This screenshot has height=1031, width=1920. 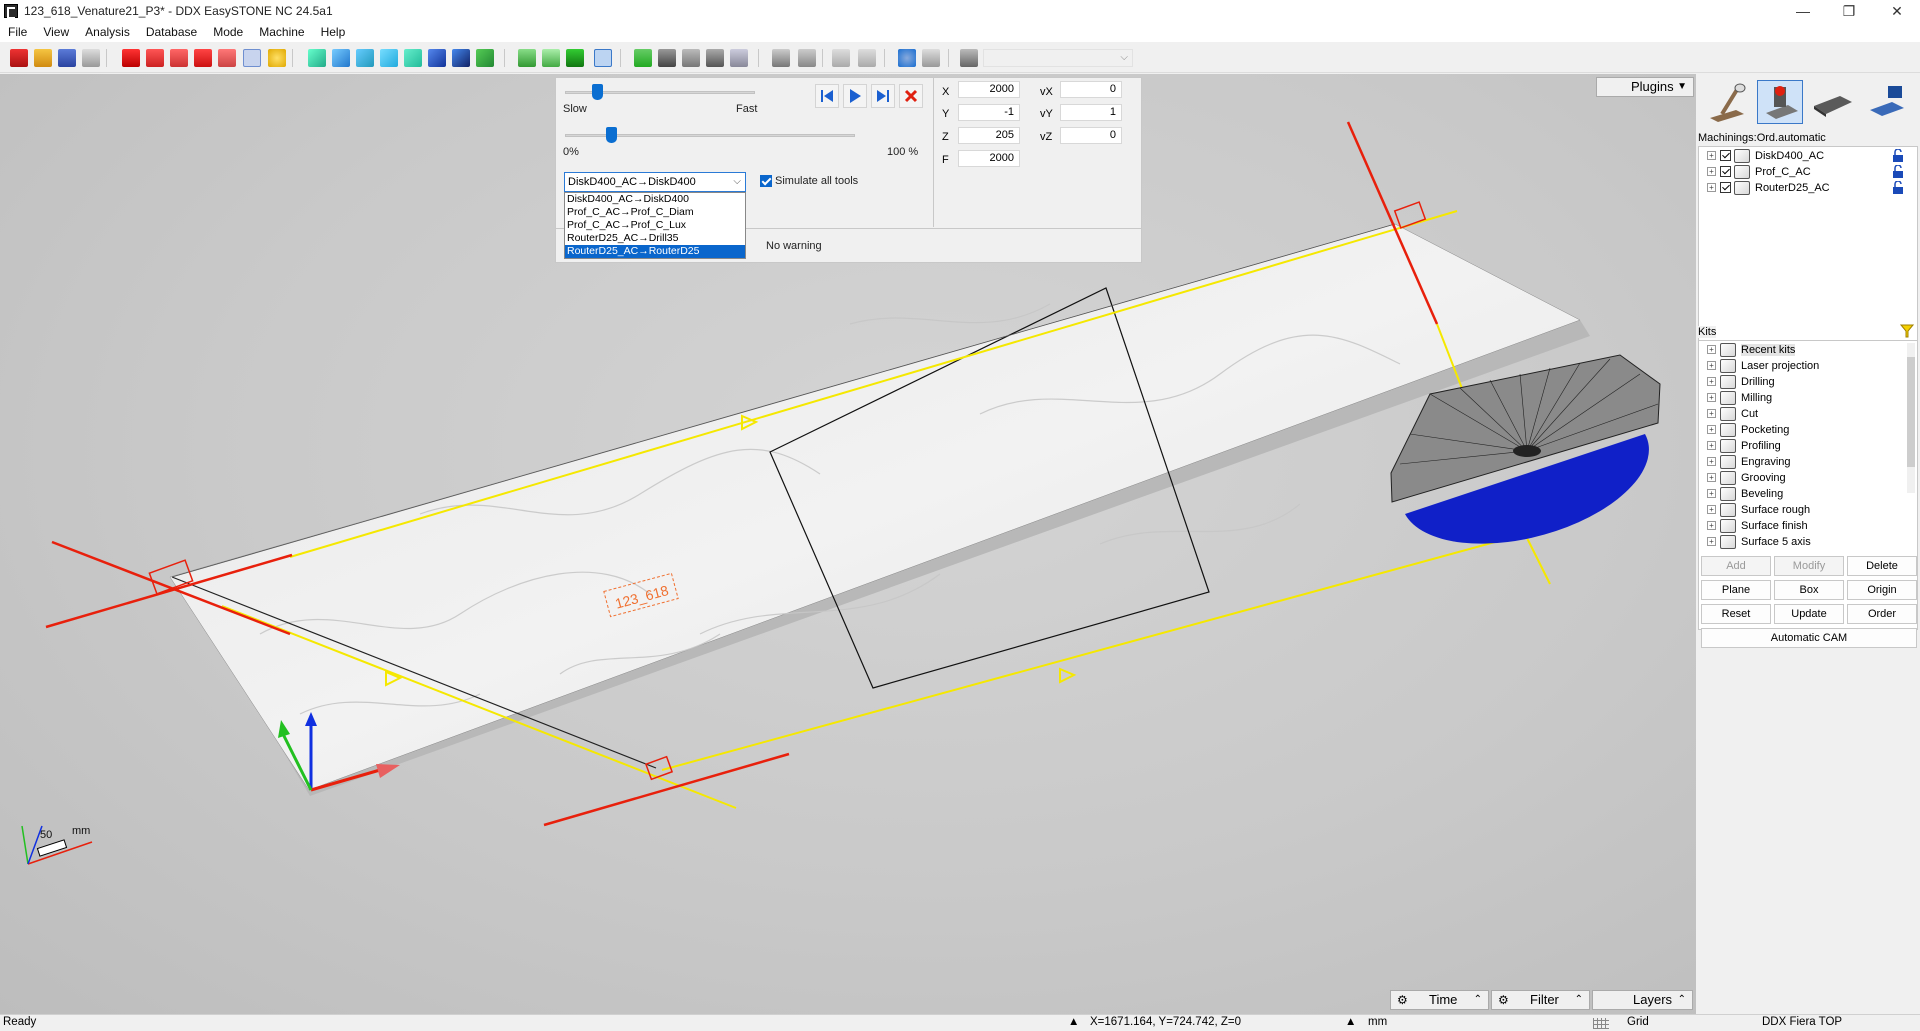 I want to click on close-window-button: ✕, so click(x=1897, y=11).